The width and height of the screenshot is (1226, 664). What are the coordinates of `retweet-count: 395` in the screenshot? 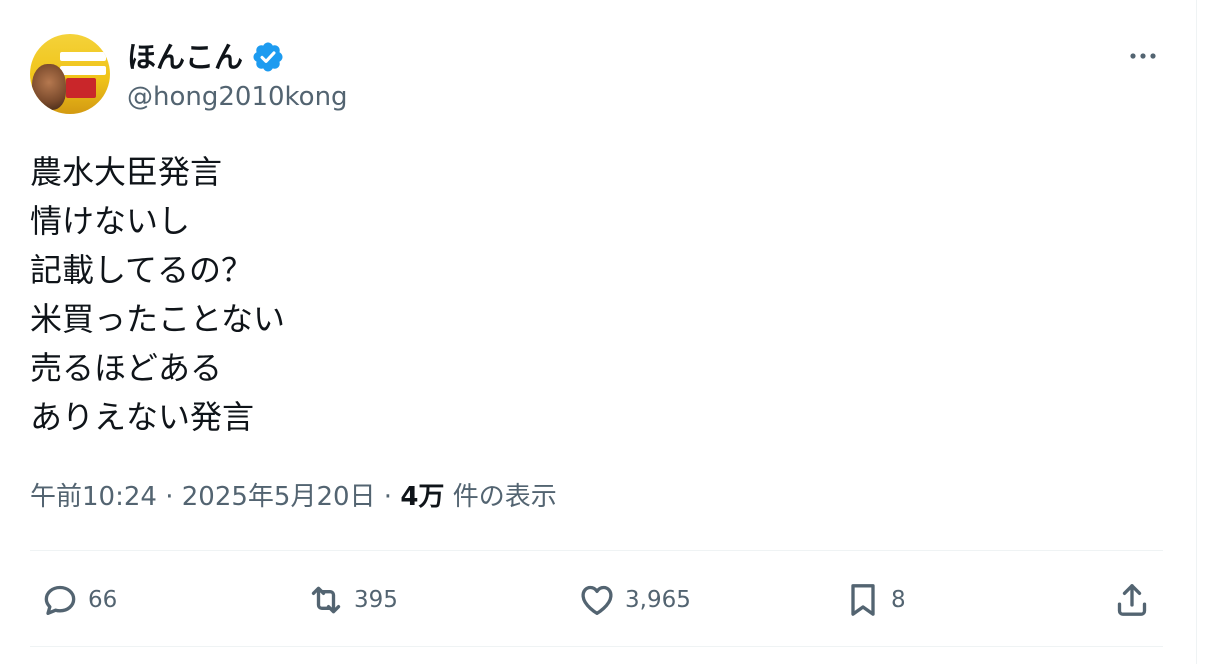 It's located at (376, 600).